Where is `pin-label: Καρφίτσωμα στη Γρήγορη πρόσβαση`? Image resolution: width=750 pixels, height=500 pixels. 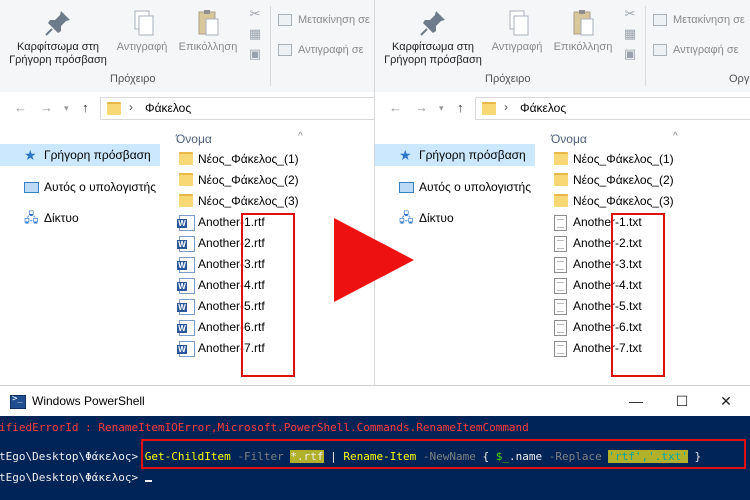 pin-label: Καρφίτσωμα στη Γρήγορη πρόσβαση is located at coordinates (433, 53).